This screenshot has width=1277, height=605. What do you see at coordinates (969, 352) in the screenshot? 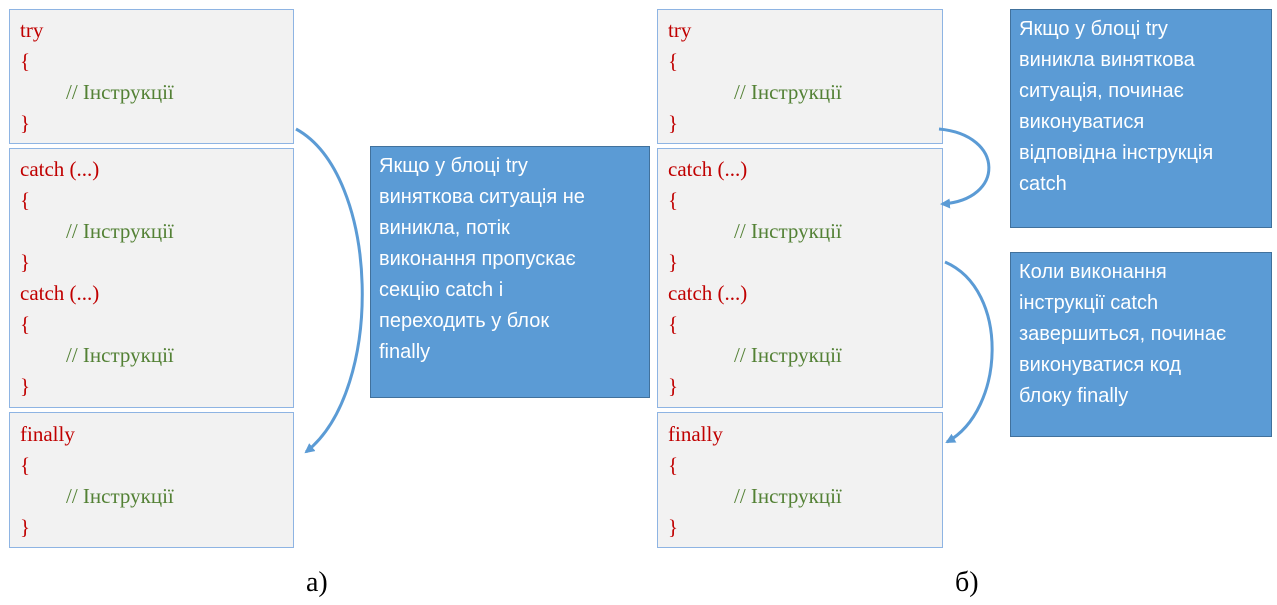
I see `catch-to-finally-arrow` at bounding box center [969, 352].